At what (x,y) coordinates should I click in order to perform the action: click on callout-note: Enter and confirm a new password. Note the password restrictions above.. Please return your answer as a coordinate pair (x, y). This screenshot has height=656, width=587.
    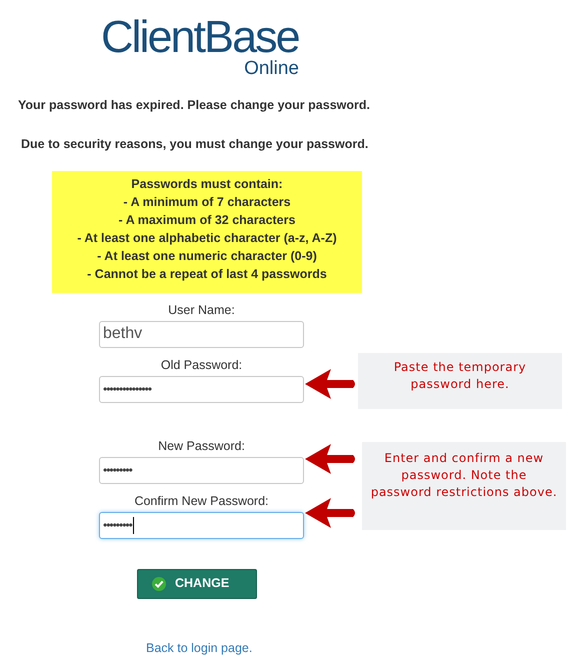
    Looking at the image, I should click on (464, 486).